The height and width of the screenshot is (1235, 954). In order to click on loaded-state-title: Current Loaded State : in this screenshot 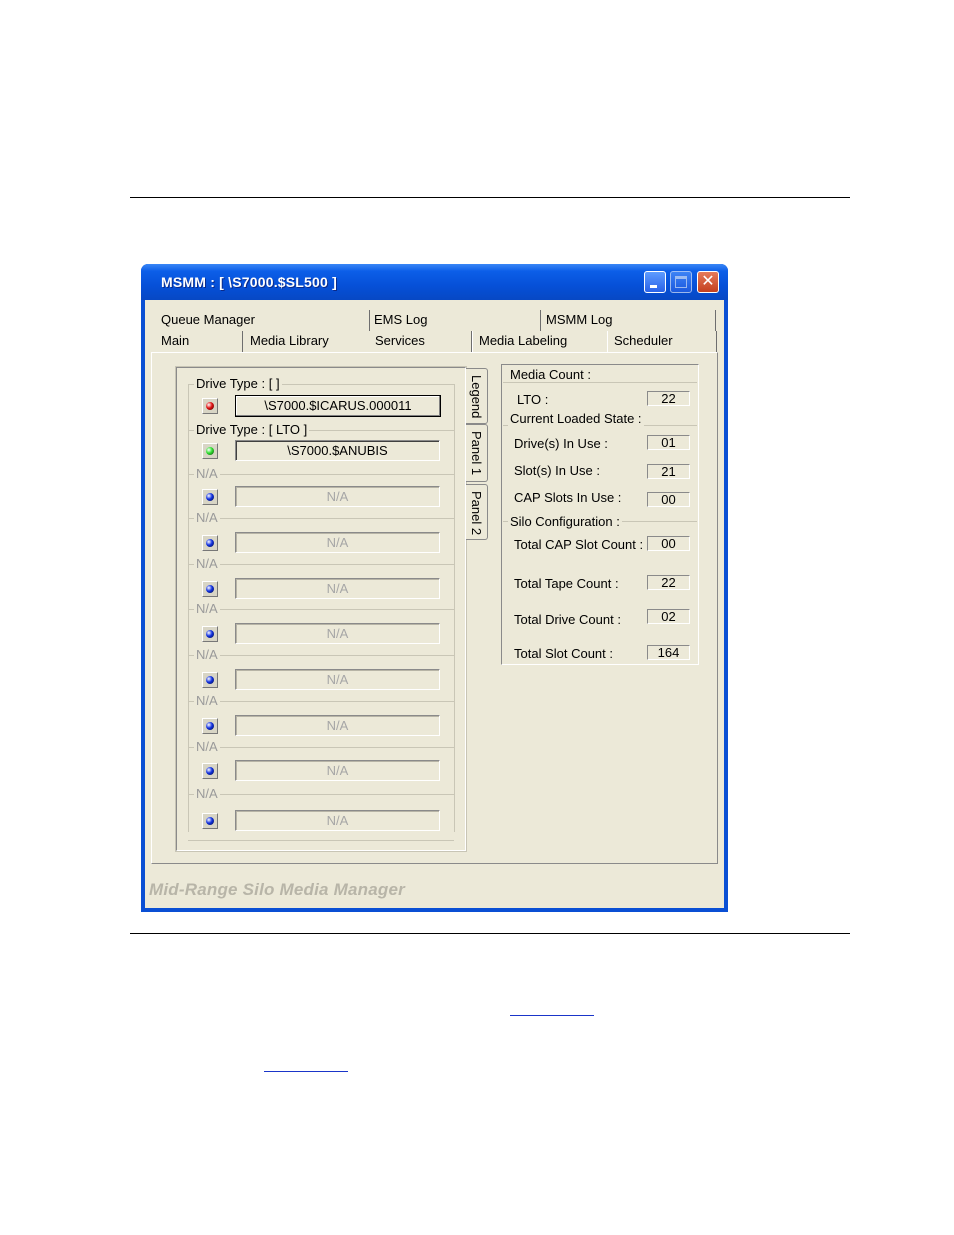, I will do `click(576, 418)`.